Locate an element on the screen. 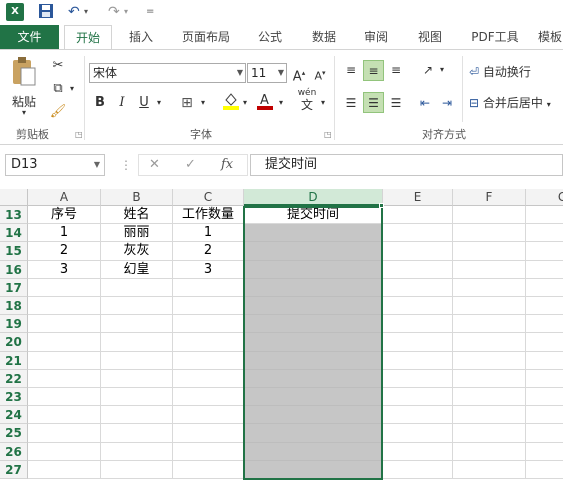 The width and height of the screenshot is (563, 480). column-header-c: C is located at coordinates (208, 197).